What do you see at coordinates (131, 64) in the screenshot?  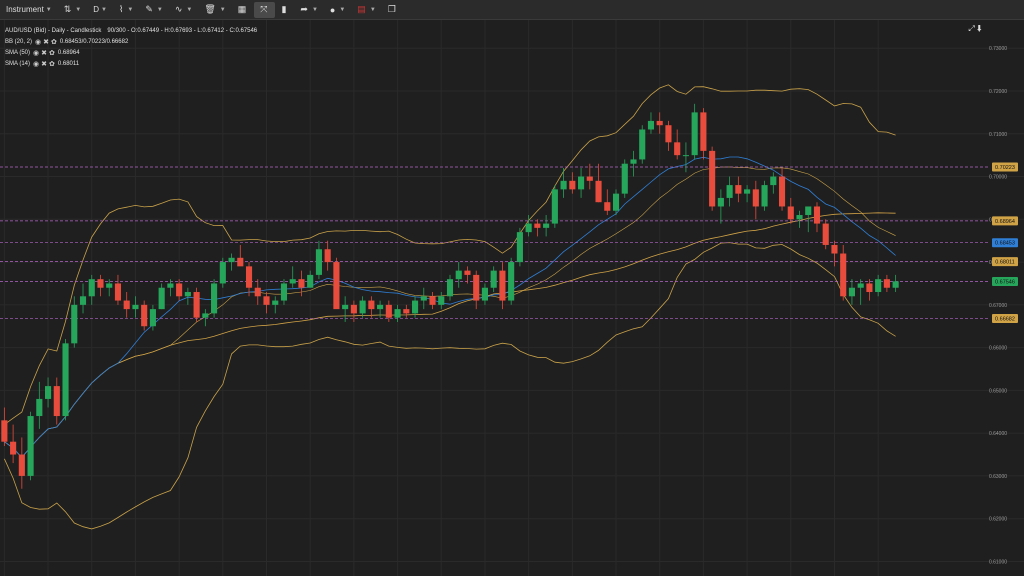 I see `legend-sma14-row: SMA (14) ◉ ✖ ✿ 0.68011` at bounding box center [131, 64].